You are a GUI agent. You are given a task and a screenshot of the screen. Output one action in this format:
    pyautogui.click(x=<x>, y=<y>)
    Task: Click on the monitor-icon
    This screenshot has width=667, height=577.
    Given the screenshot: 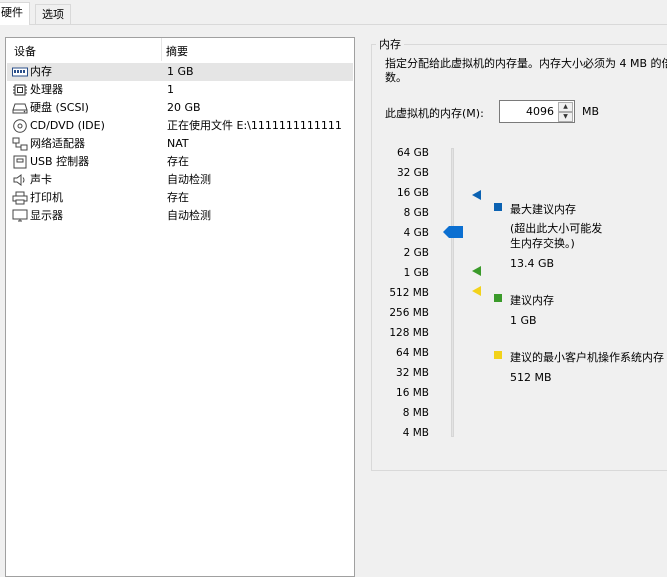 What is the action you would take?
    pyautogui.click(x=20, y=215)
    